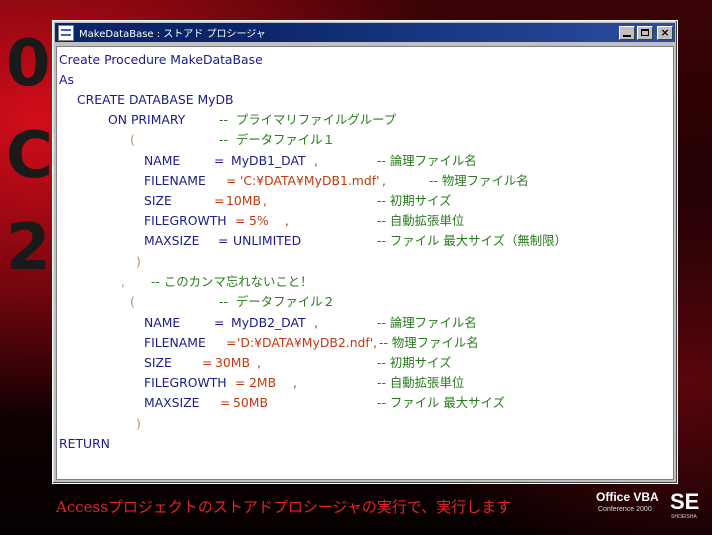  What do you see at coordinates (277, 301) in the screenshot?
I see `comment-datafile-2: -- データファイル２` at bounding box center [277, 301].